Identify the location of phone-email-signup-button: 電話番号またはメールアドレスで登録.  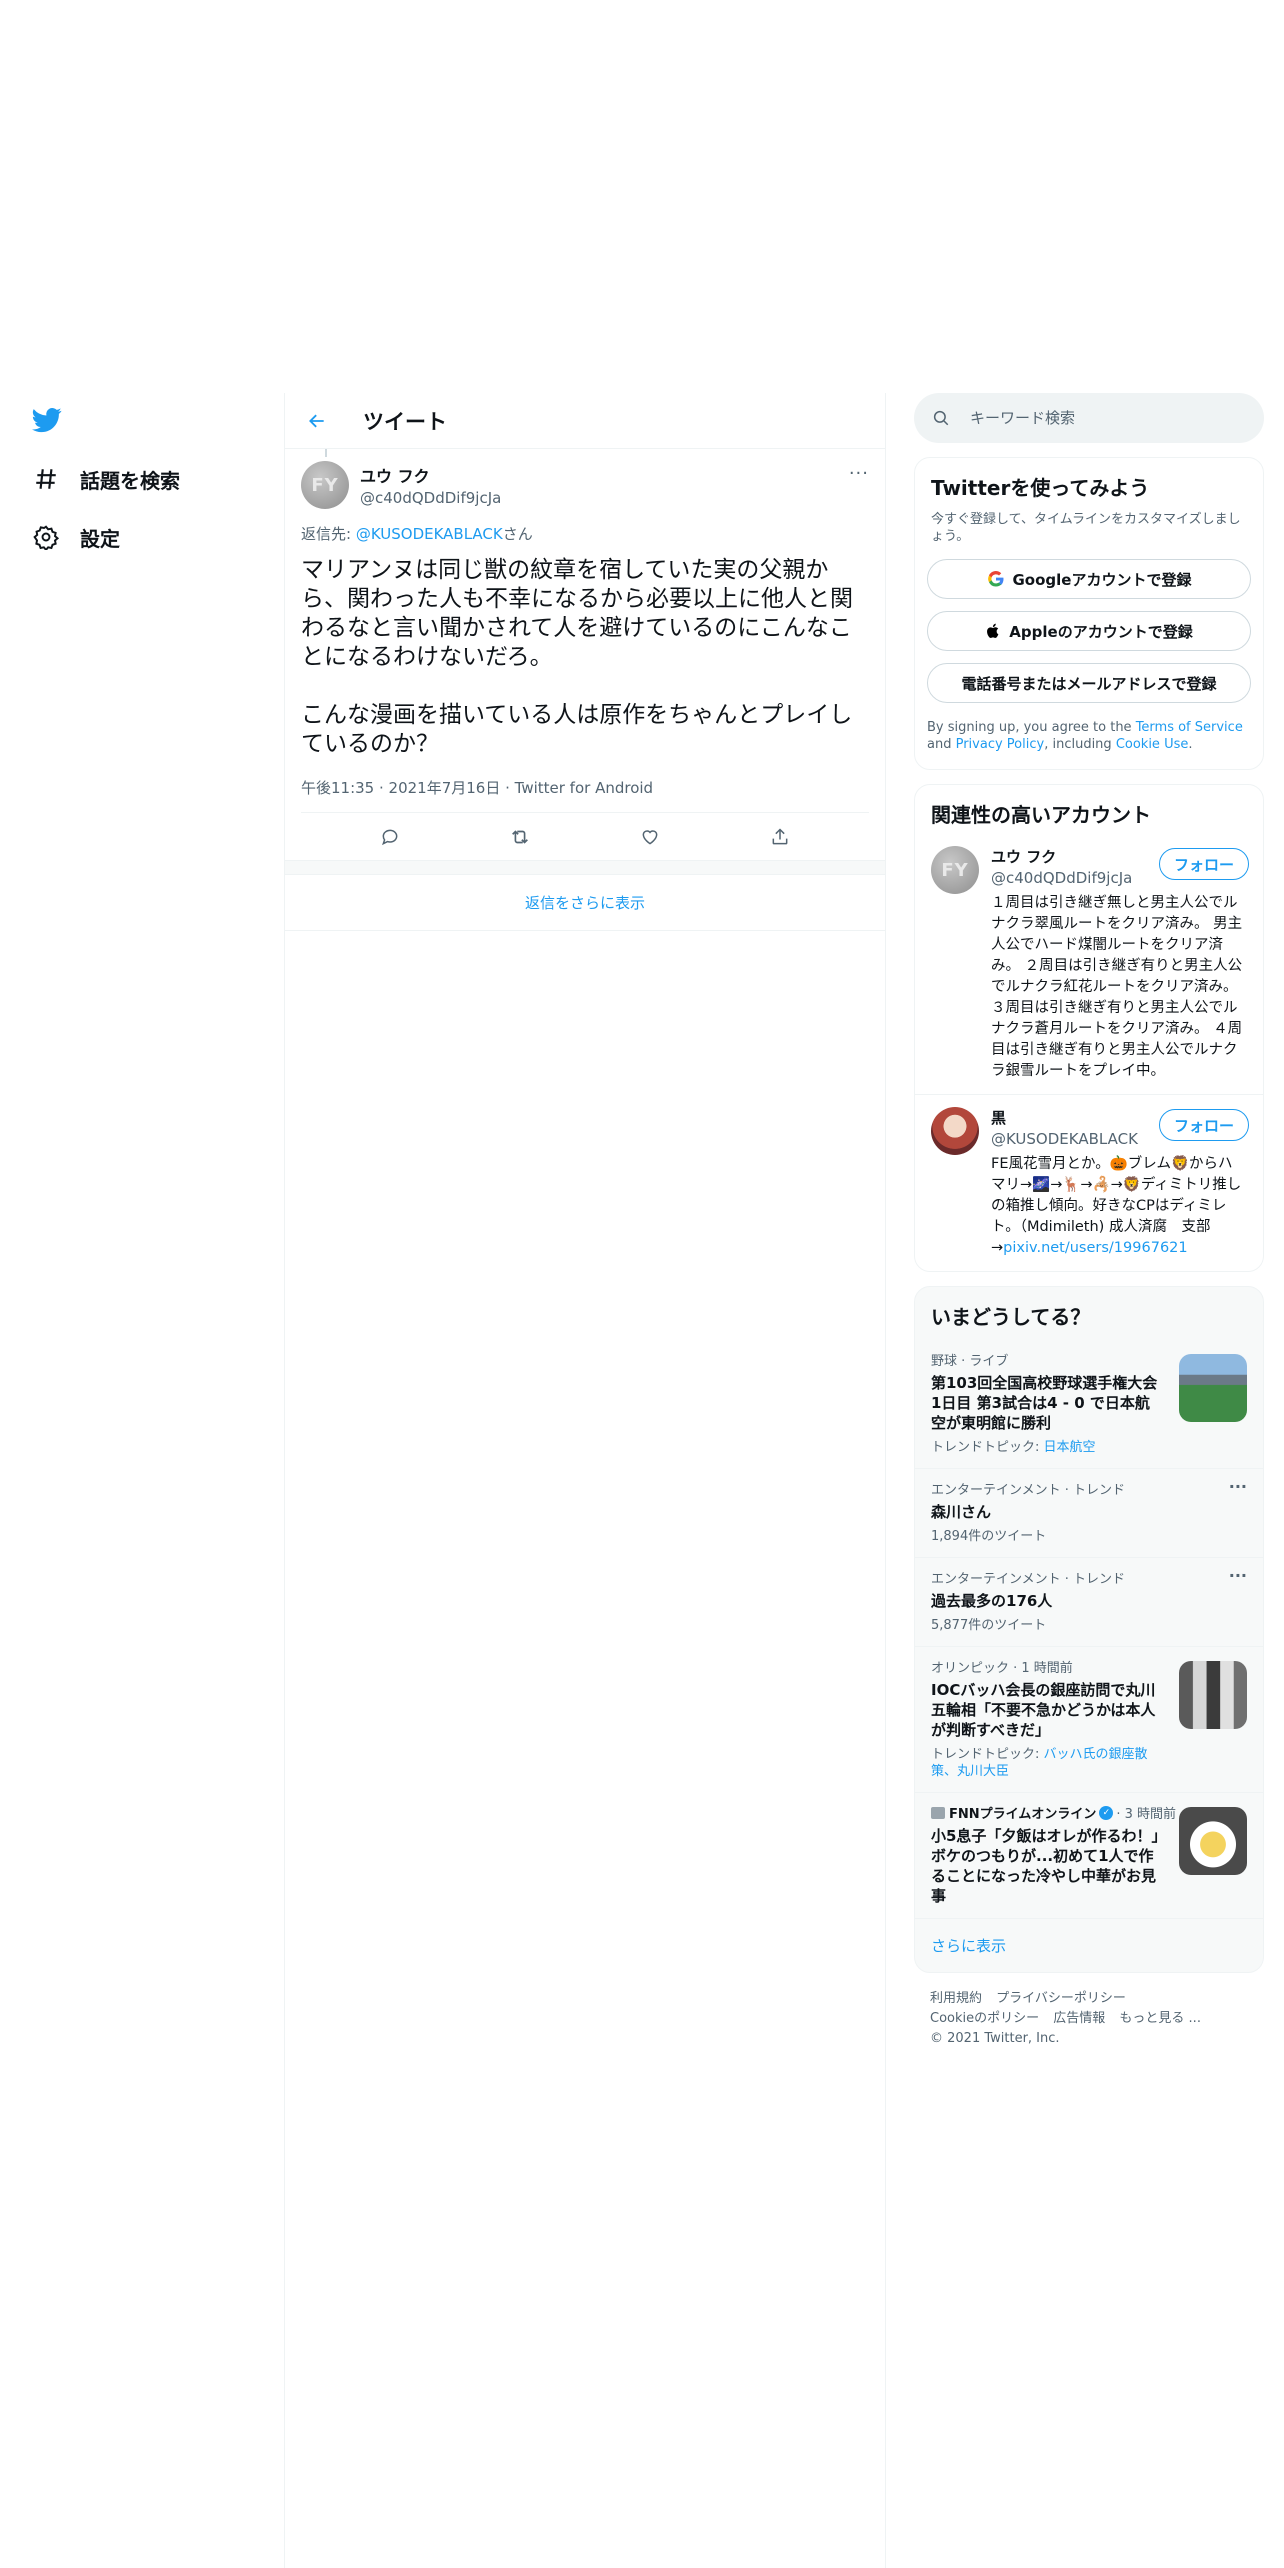
(1089, 683).